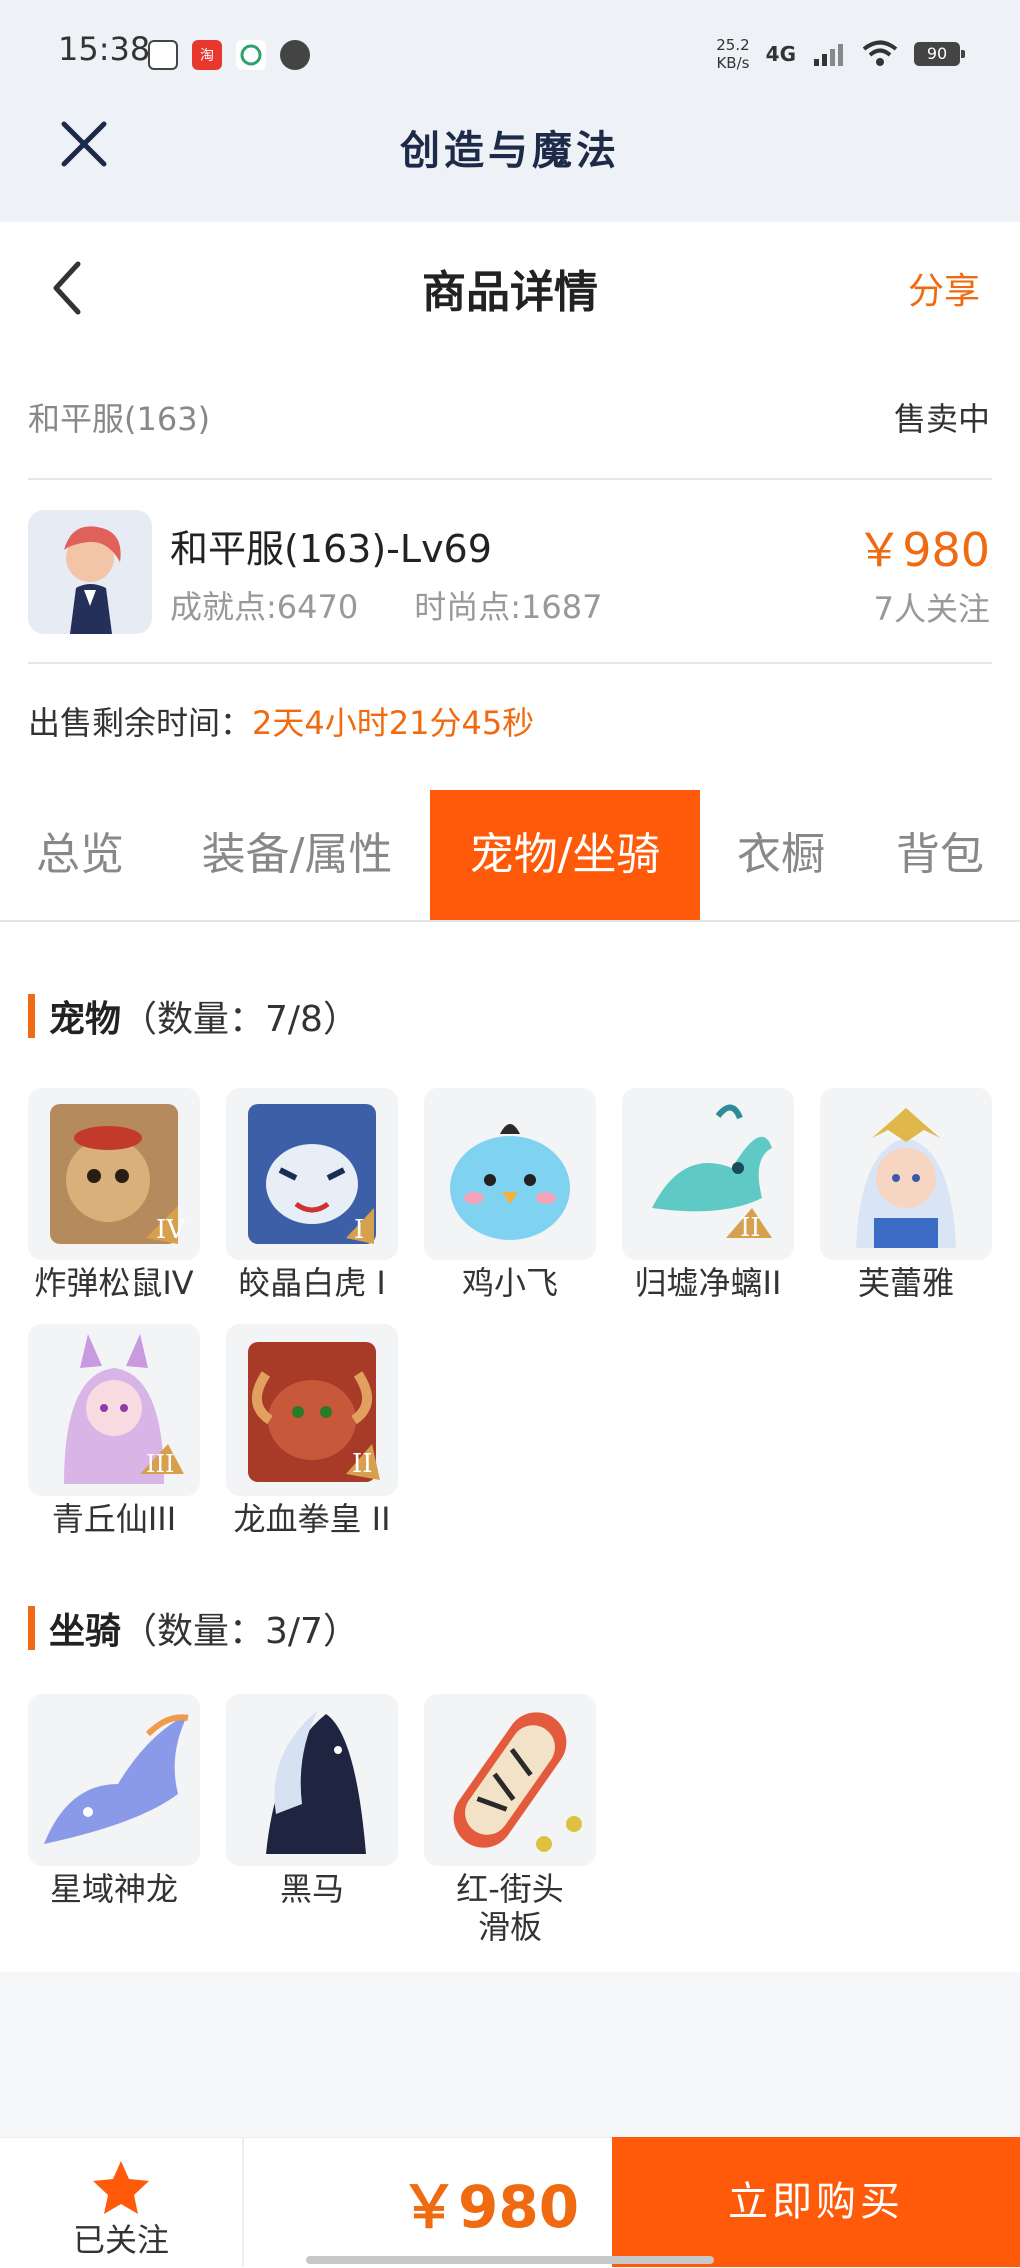  I want to click on achievement-points: 成就点:6470, so click(264, 607).